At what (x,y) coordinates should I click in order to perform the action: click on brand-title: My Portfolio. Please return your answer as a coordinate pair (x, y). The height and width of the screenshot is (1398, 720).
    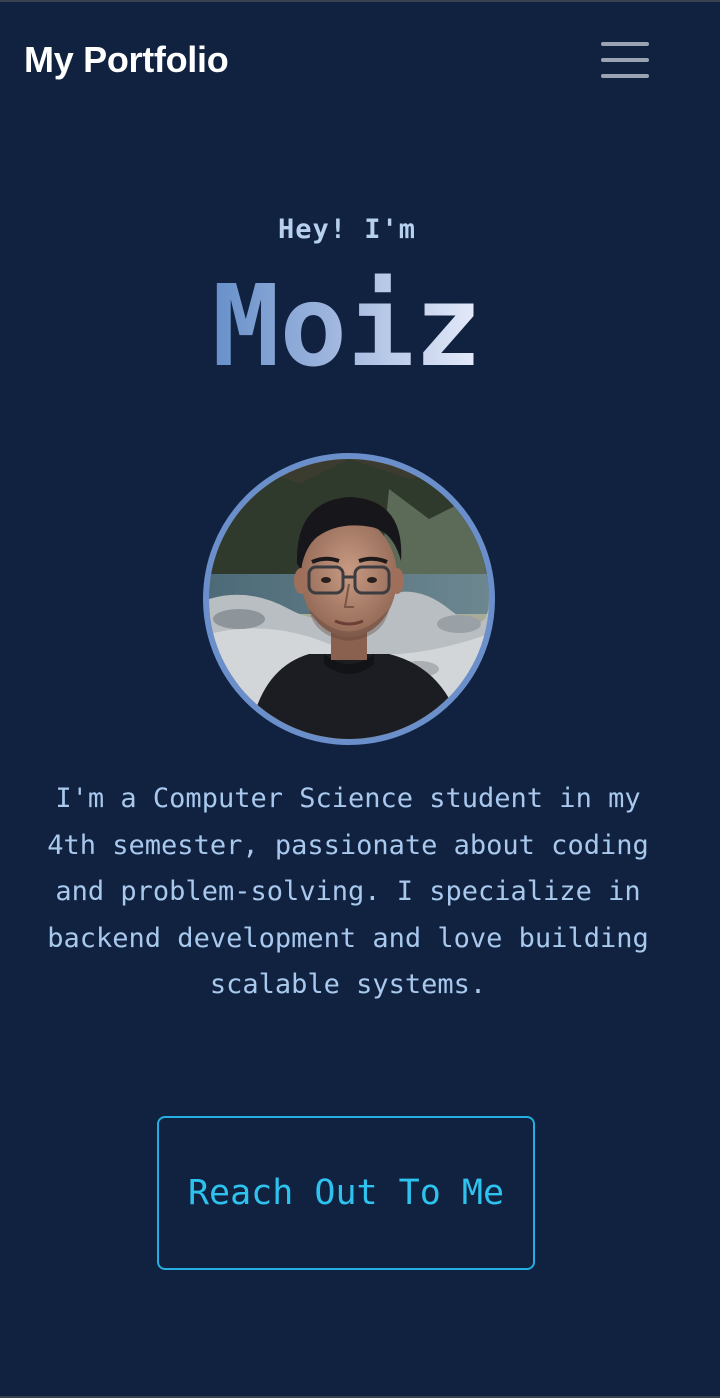
    Looking at the image, I should click on (126, 60).